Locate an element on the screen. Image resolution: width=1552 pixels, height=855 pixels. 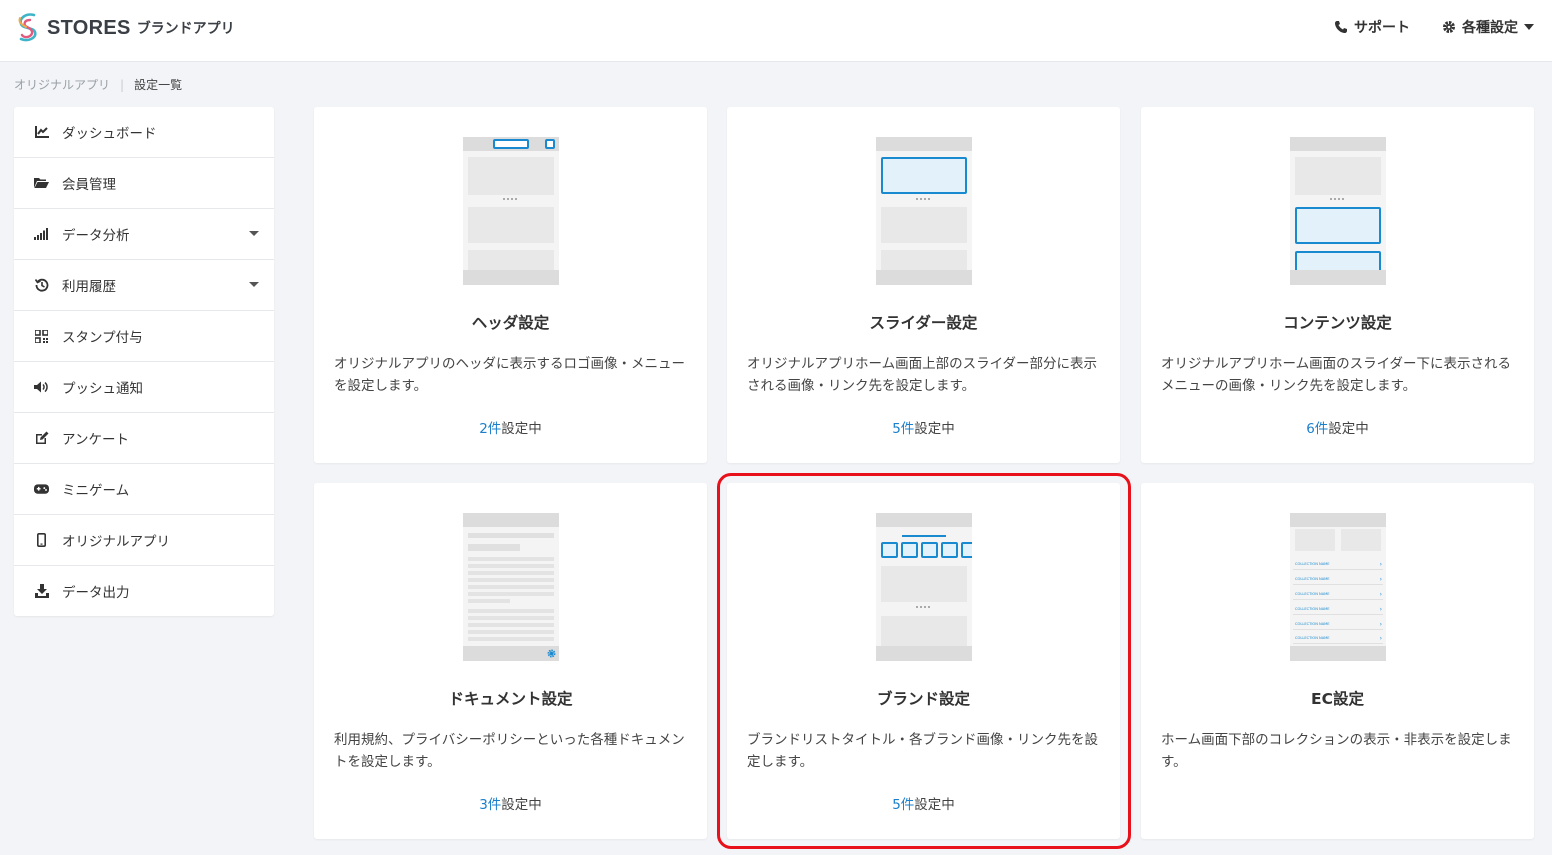
card-title: スライダー設定 is located at coordinates (923, 323).